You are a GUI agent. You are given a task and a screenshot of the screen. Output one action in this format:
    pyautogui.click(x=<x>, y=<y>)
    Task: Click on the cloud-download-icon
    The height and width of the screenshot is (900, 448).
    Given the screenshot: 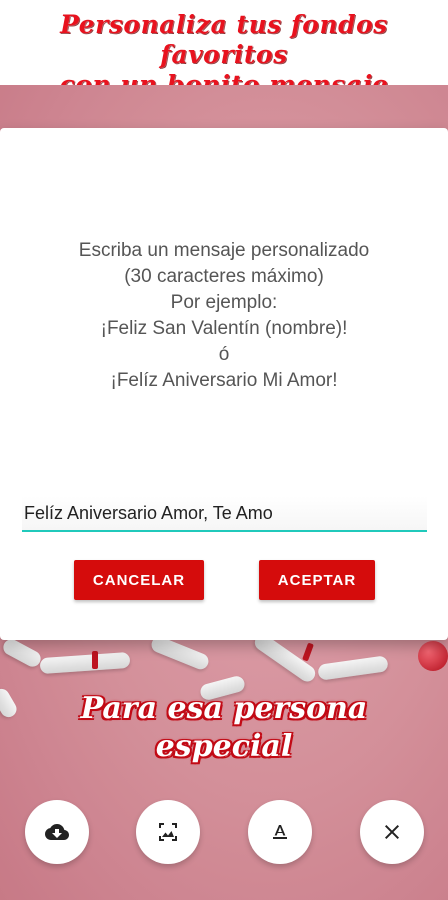 What is the action you would take?
    pyautogui.click(x=57, y=832)
    